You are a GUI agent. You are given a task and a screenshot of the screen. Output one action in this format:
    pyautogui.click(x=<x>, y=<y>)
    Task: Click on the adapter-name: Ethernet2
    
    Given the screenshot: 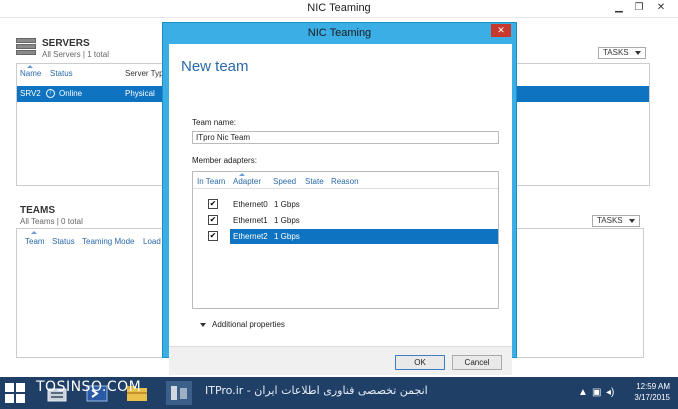 What is the action you would take?
    pyautogui.click(x=250, y=236)
    